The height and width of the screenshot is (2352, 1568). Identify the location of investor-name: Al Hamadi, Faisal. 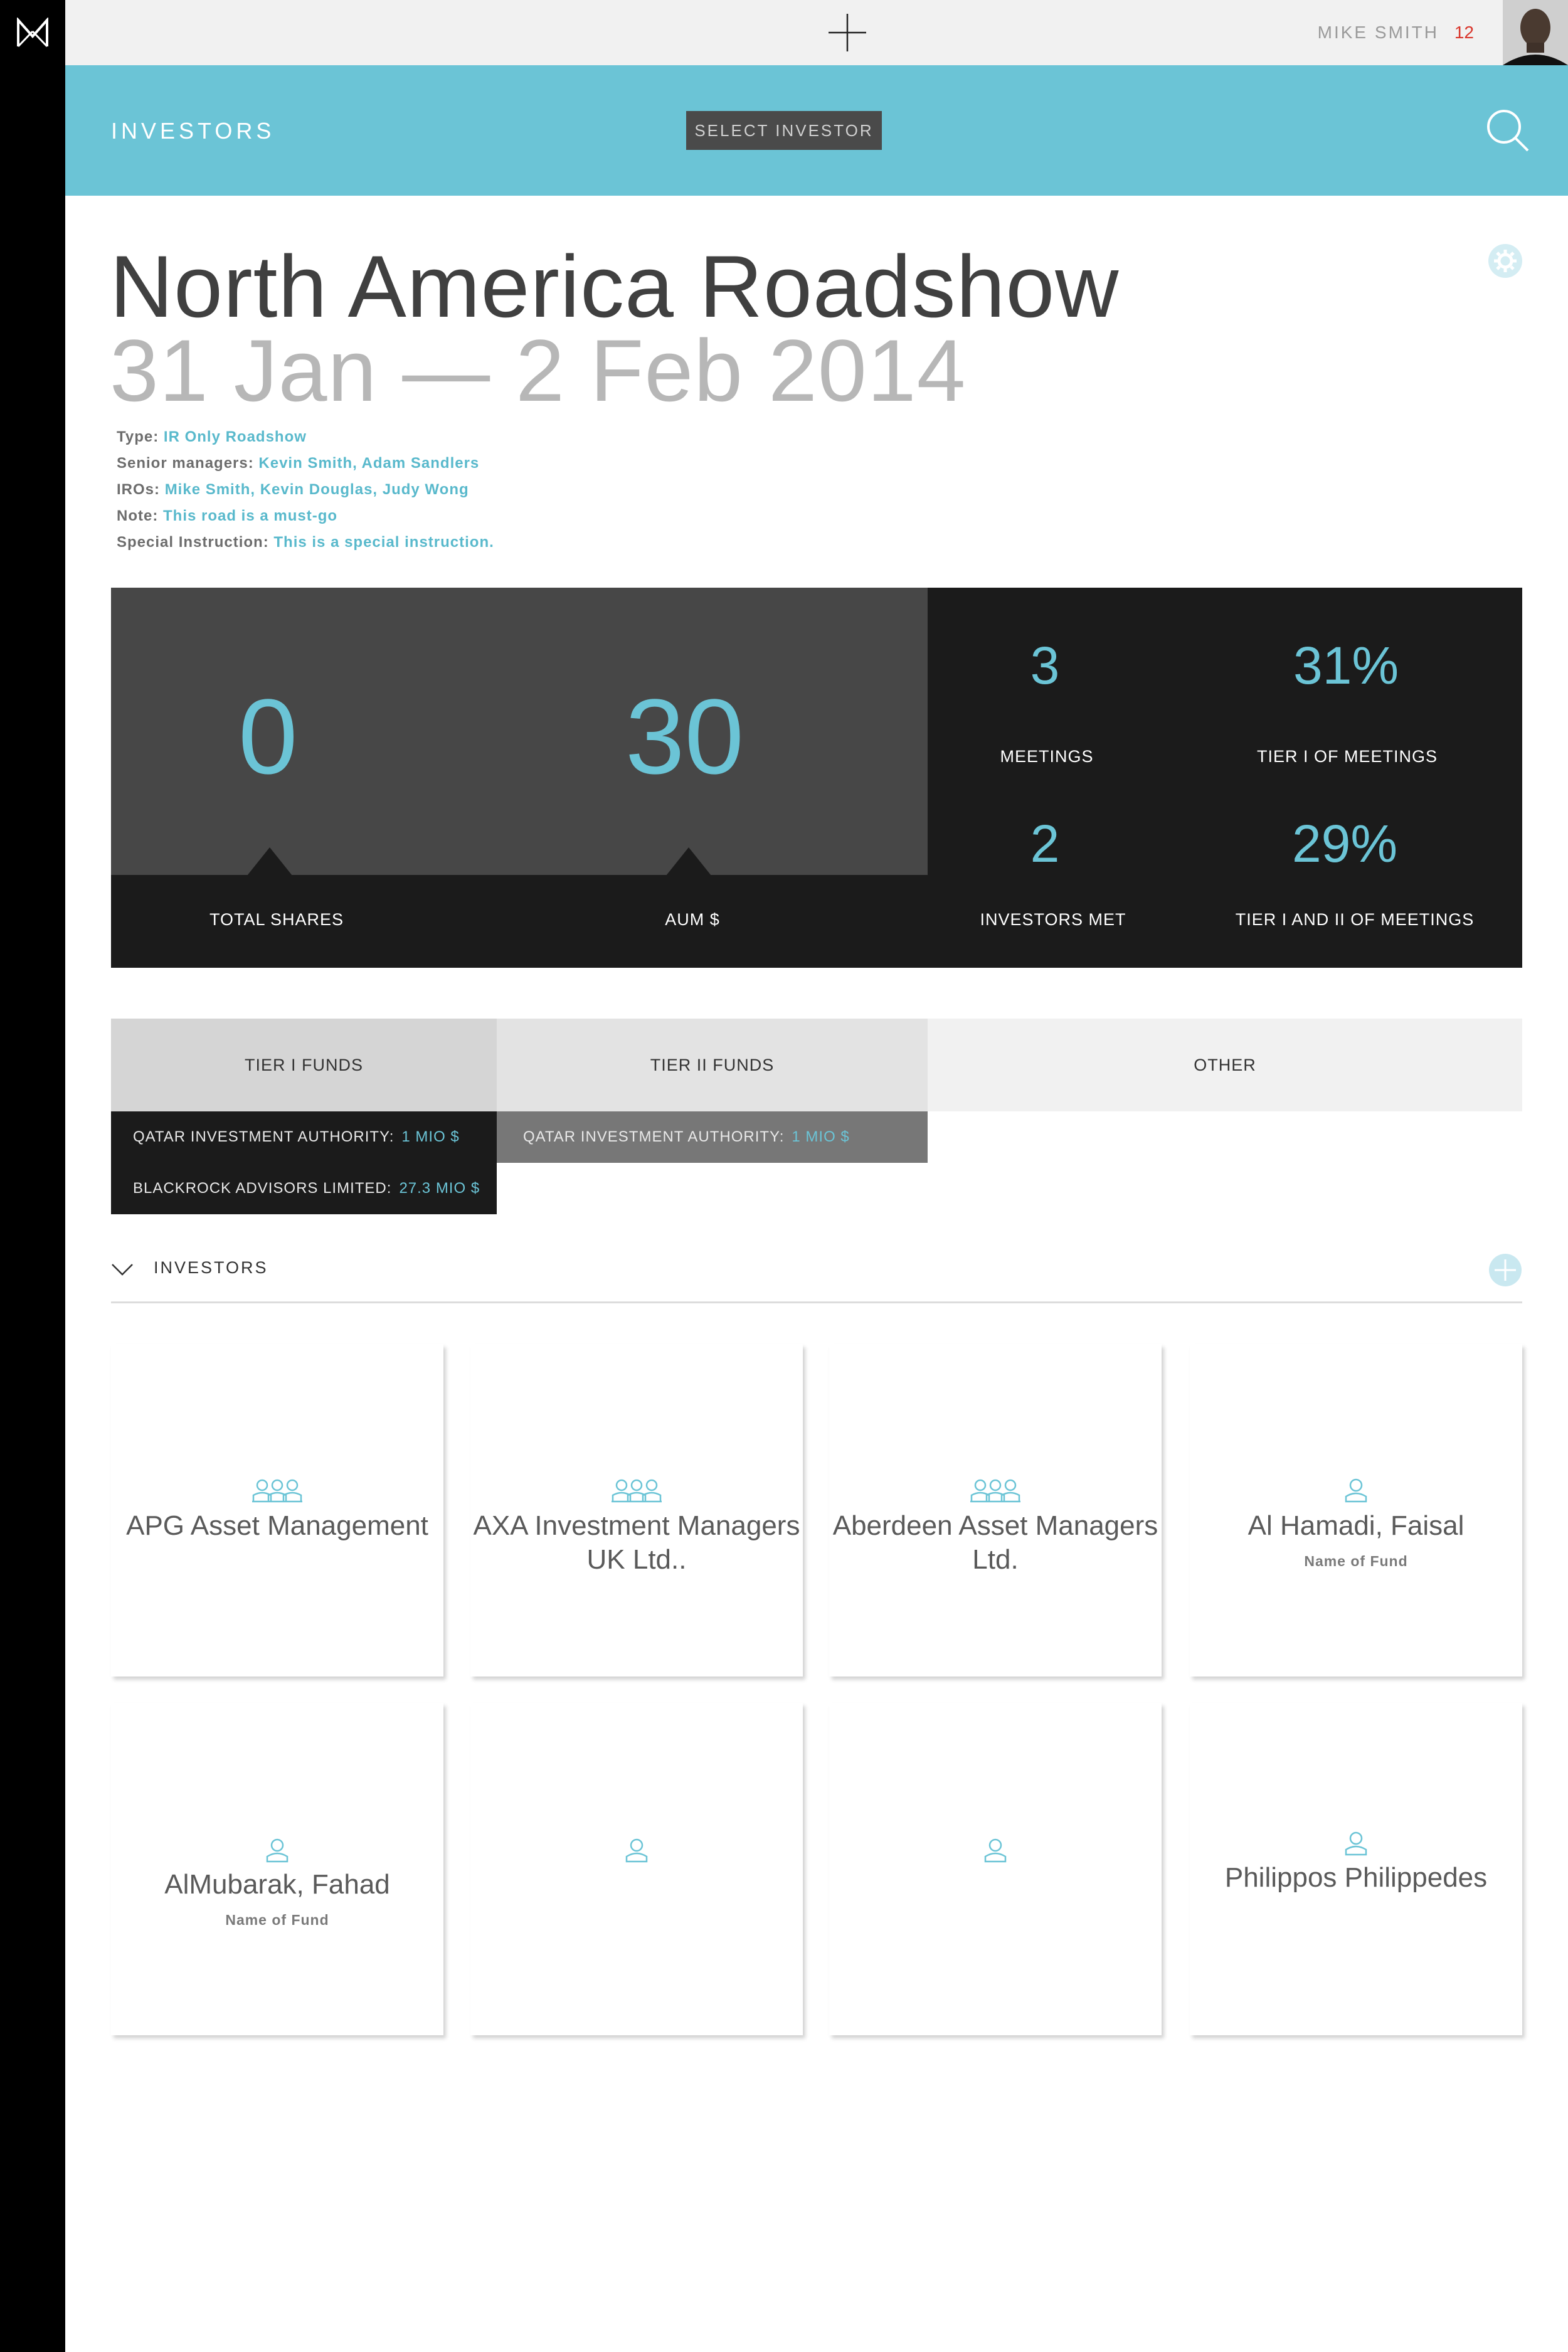
(1356, 1525).